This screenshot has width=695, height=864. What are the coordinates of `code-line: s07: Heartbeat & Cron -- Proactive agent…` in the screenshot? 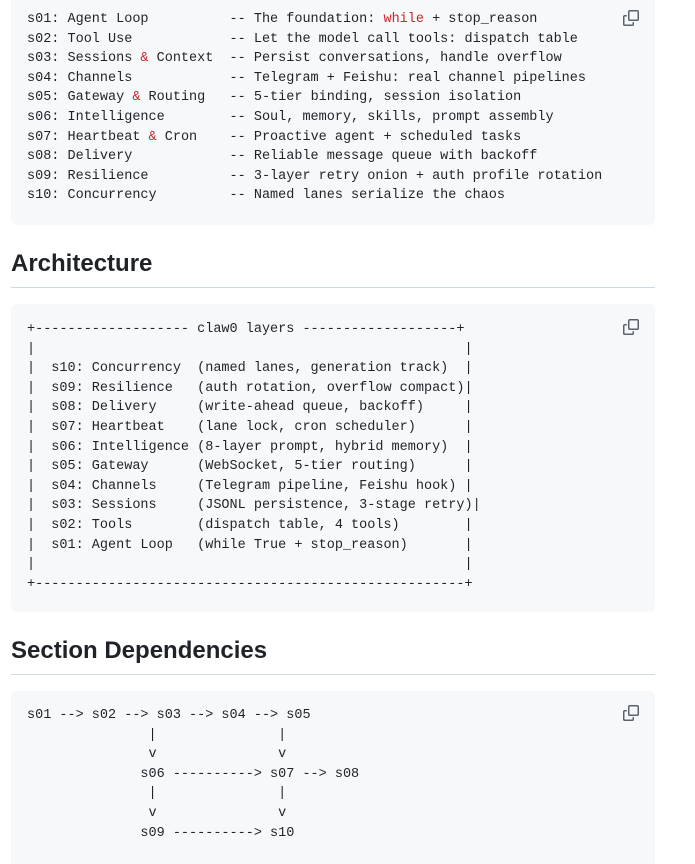 It's located at (274, 137).